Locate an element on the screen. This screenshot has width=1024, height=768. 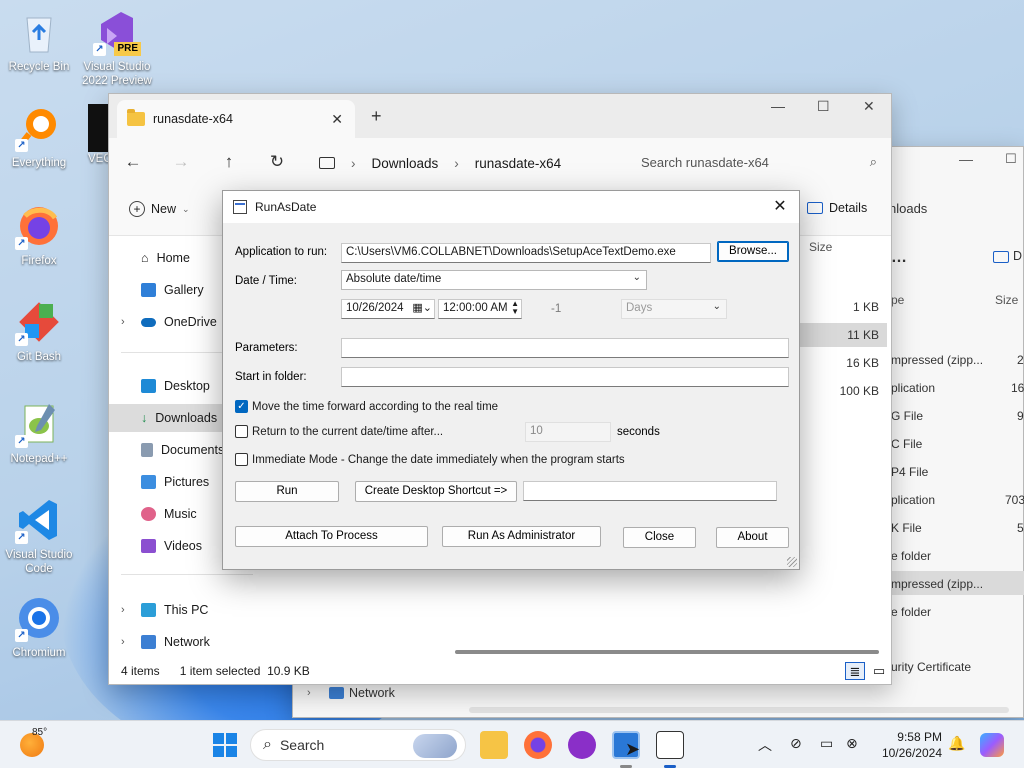
forward-arrow-icon: → is located at coordinates (181, 162).